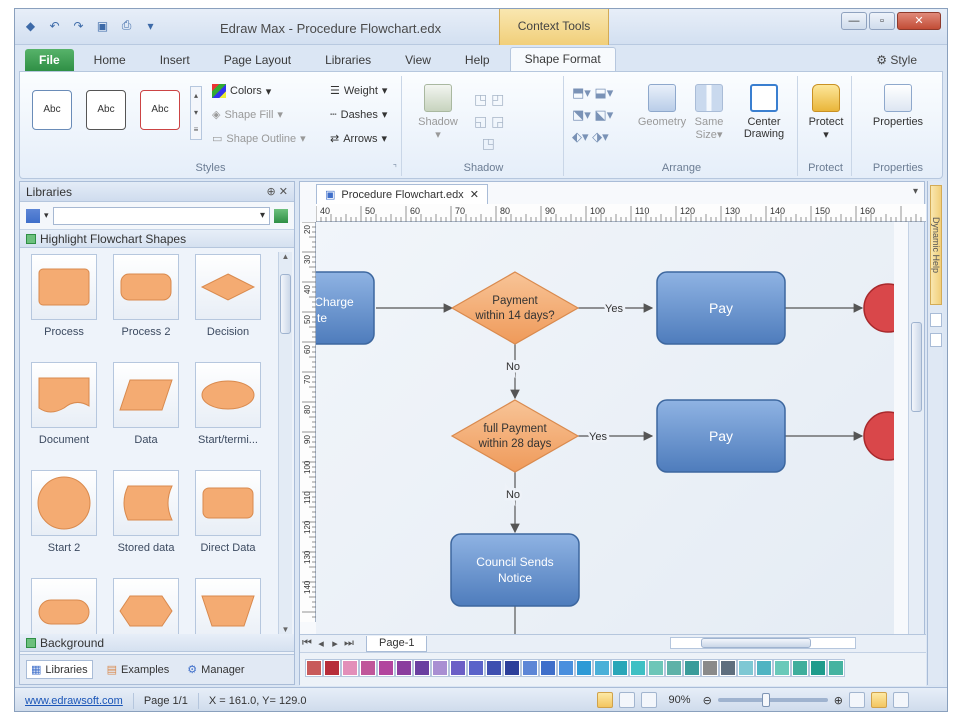 This screenshot has width=960, height=720. Describe the element at coordinates (626, 700) in the screenshot. I see `fit-page-icon` at that location.